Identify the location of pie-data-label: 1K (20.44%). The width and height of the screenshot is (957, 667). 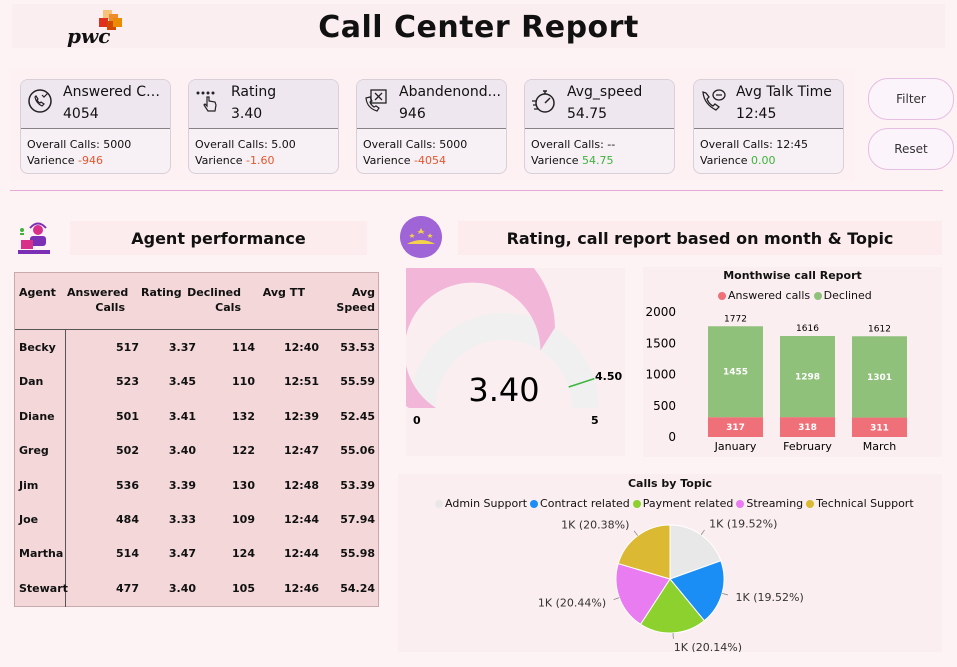
(572, 602).